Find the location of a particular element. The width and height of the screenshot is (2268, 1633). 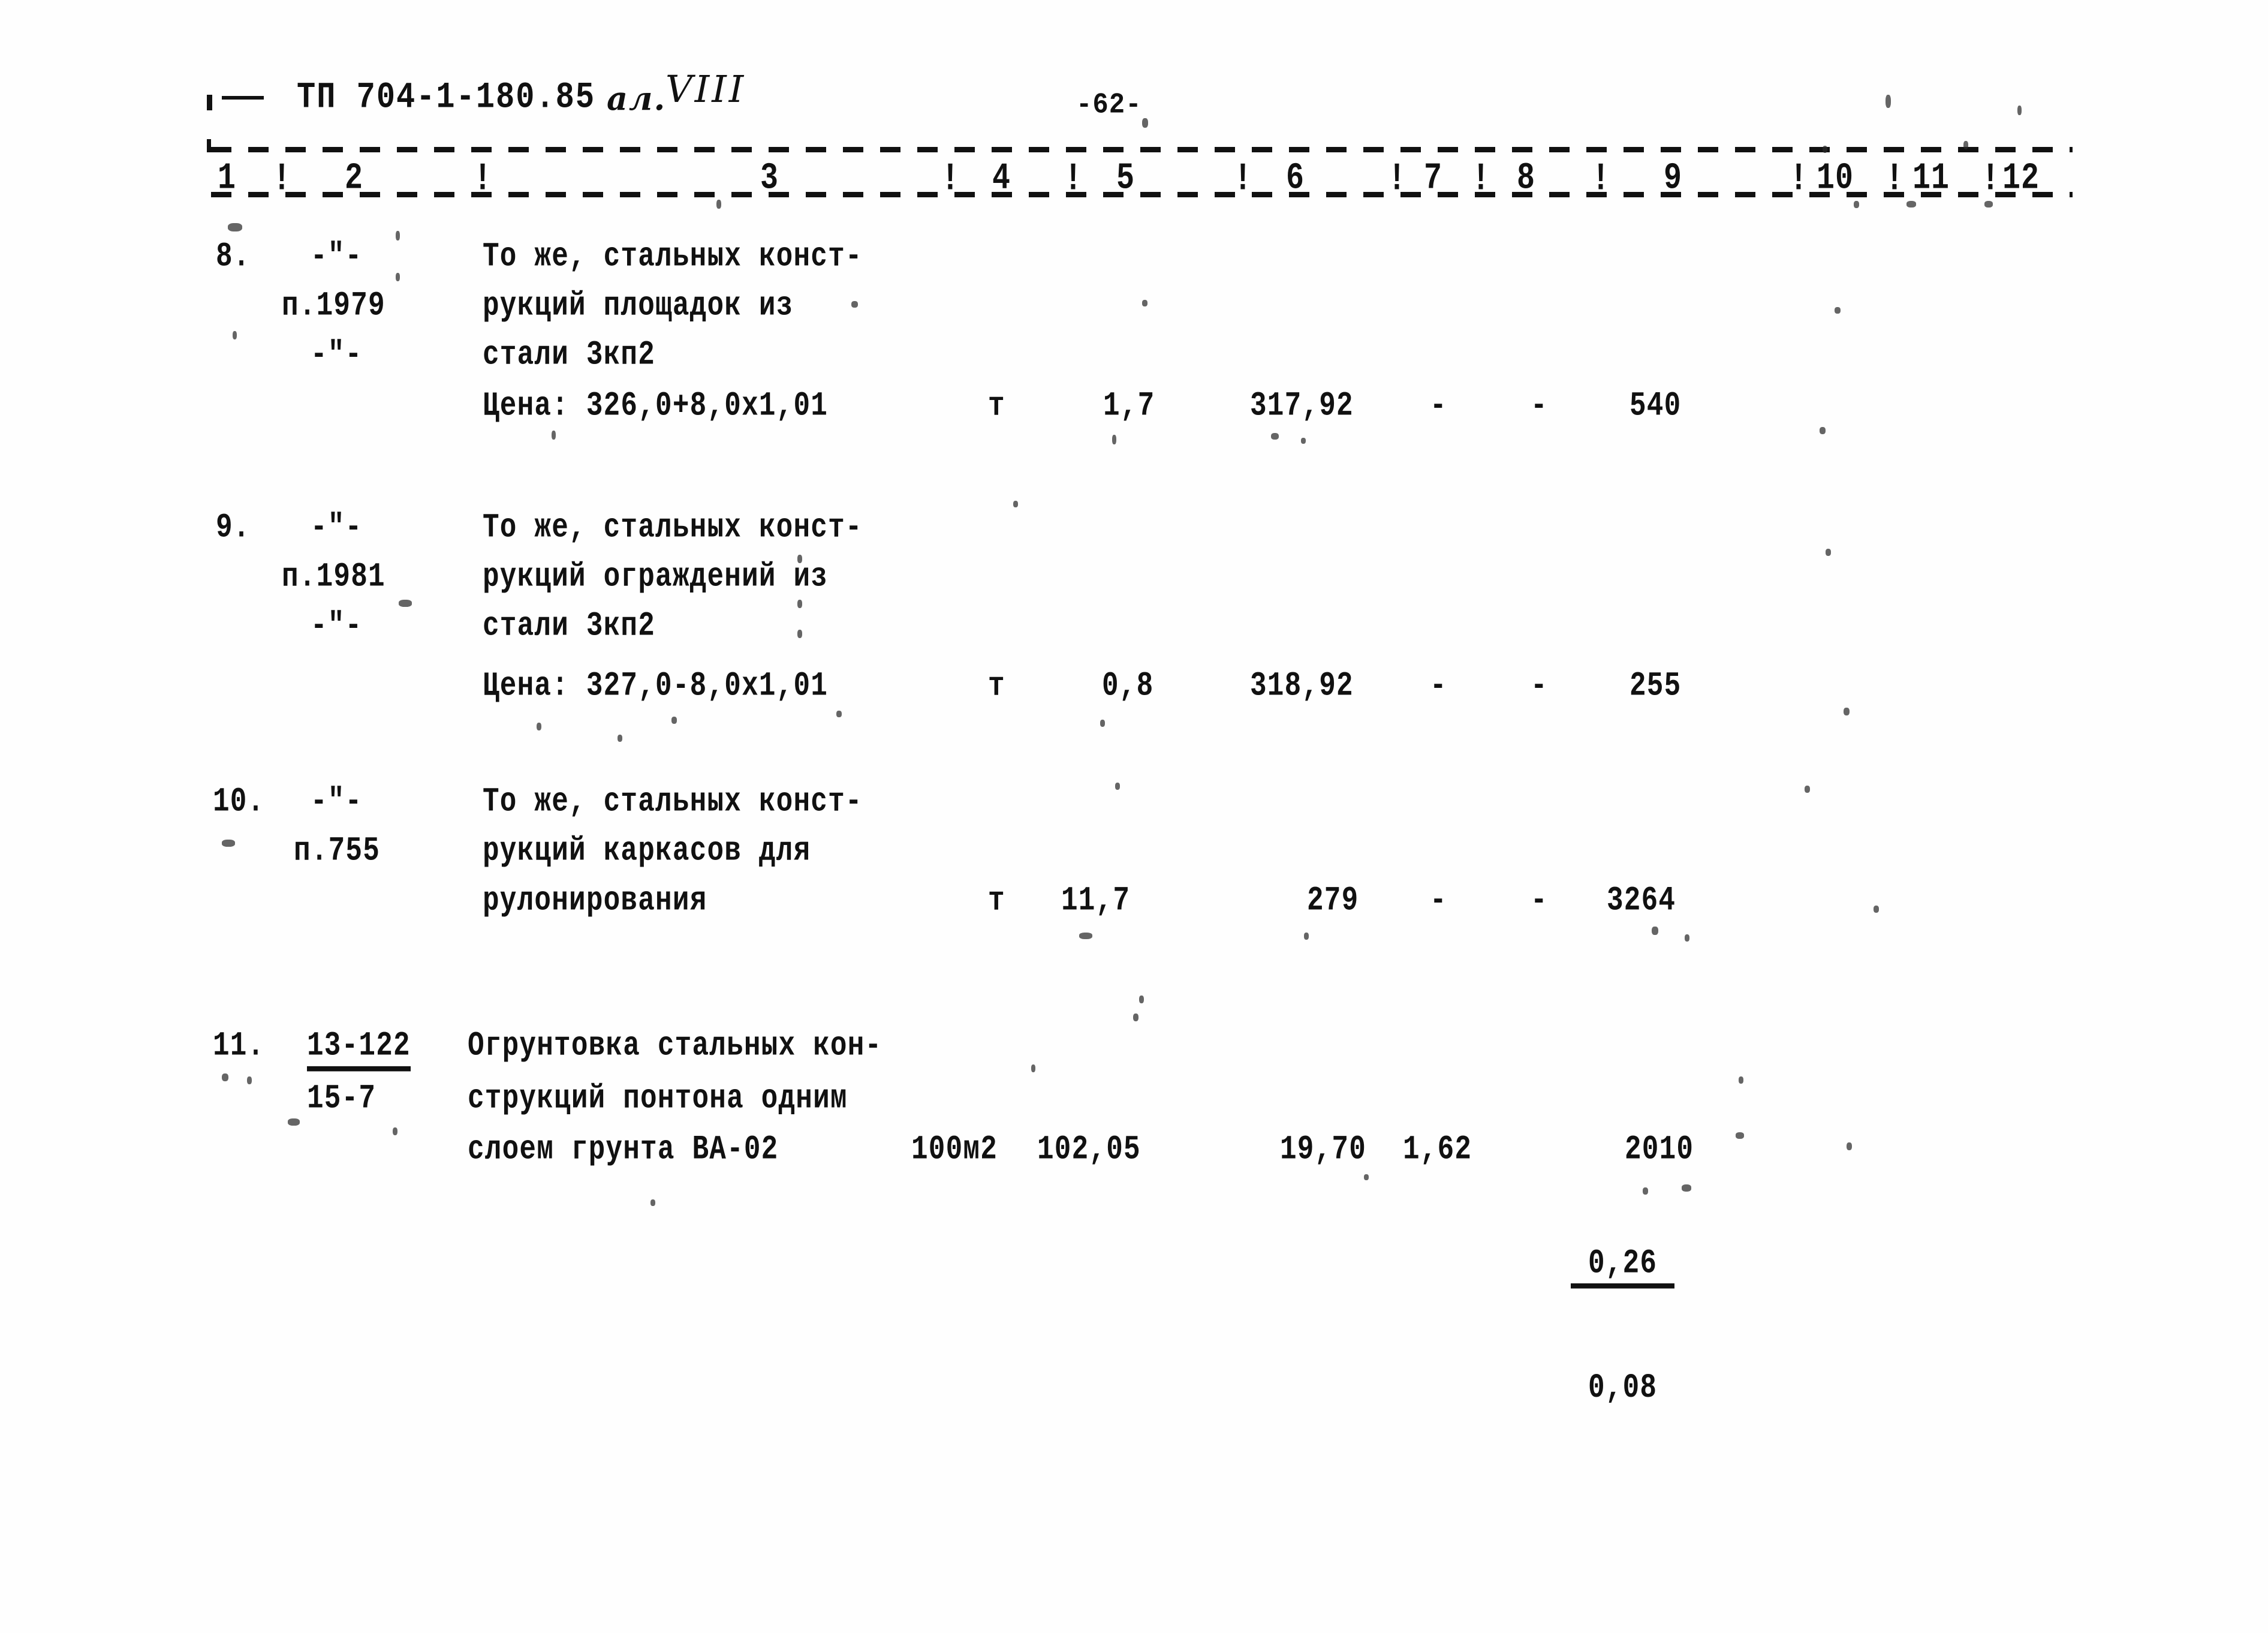

column-header-3: 3 is located at coordinates (769, 179).